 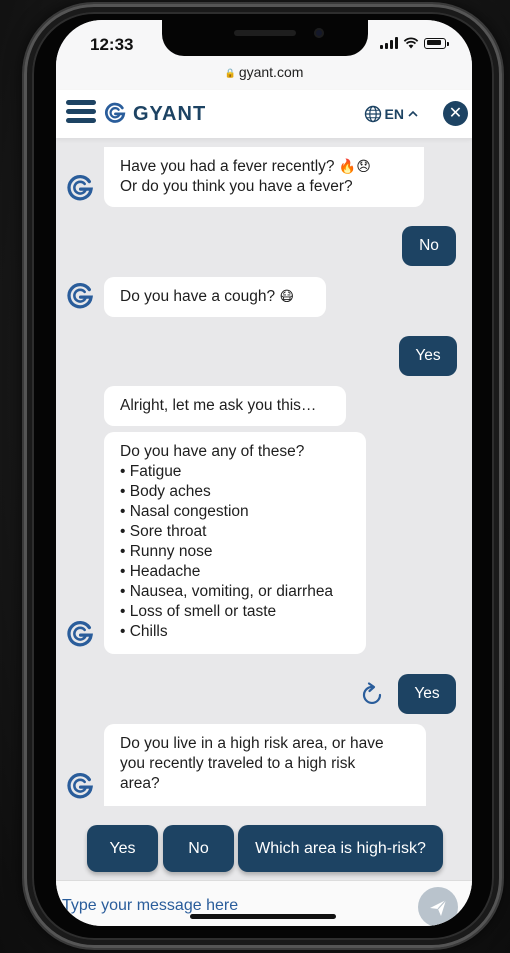 I want to click on globe-icon, so click(x=372, y=114).